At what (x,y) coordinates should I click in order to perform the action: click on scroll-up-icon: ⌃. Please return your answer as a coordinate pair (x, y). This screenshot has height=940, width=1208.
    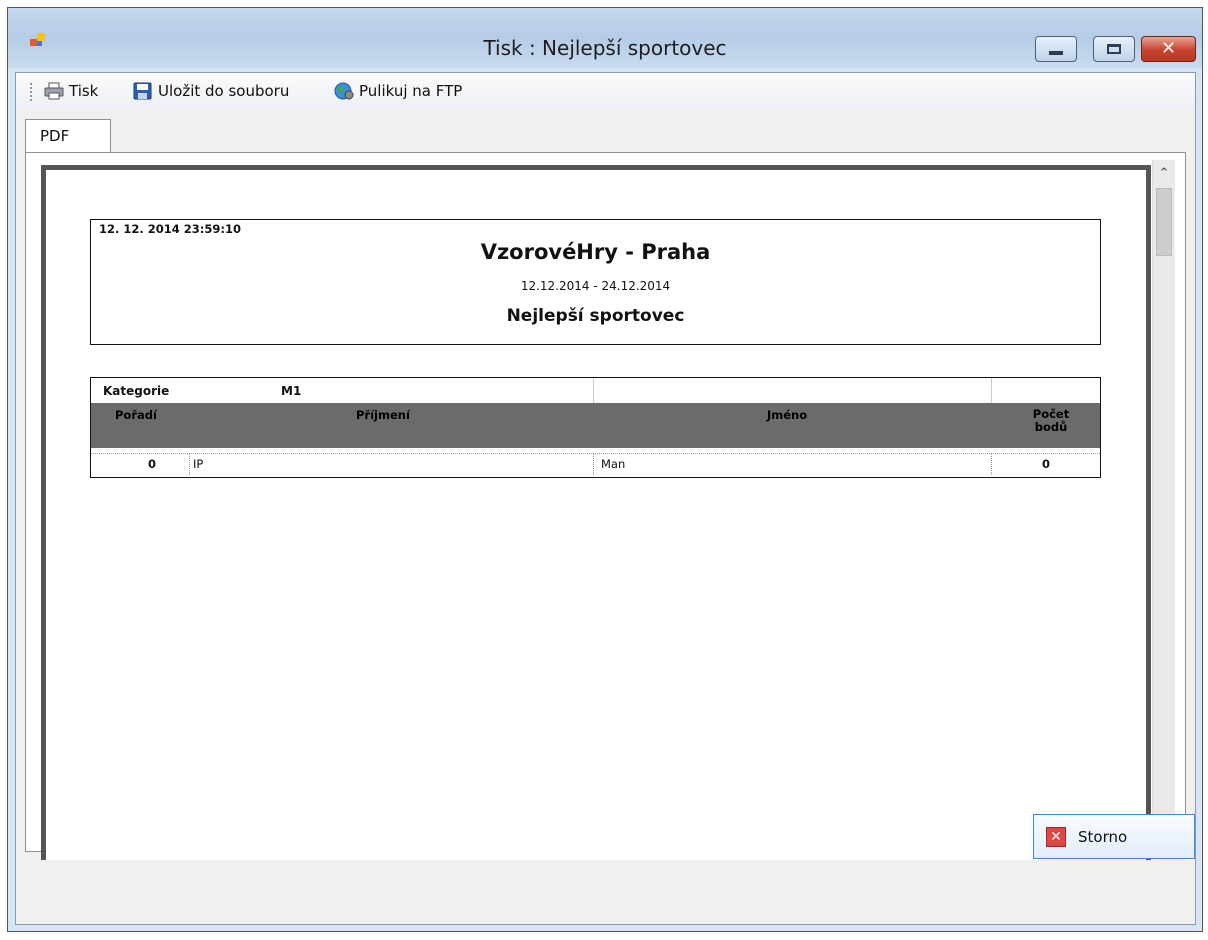
    Looking at the image, I should click on (1164, 174).